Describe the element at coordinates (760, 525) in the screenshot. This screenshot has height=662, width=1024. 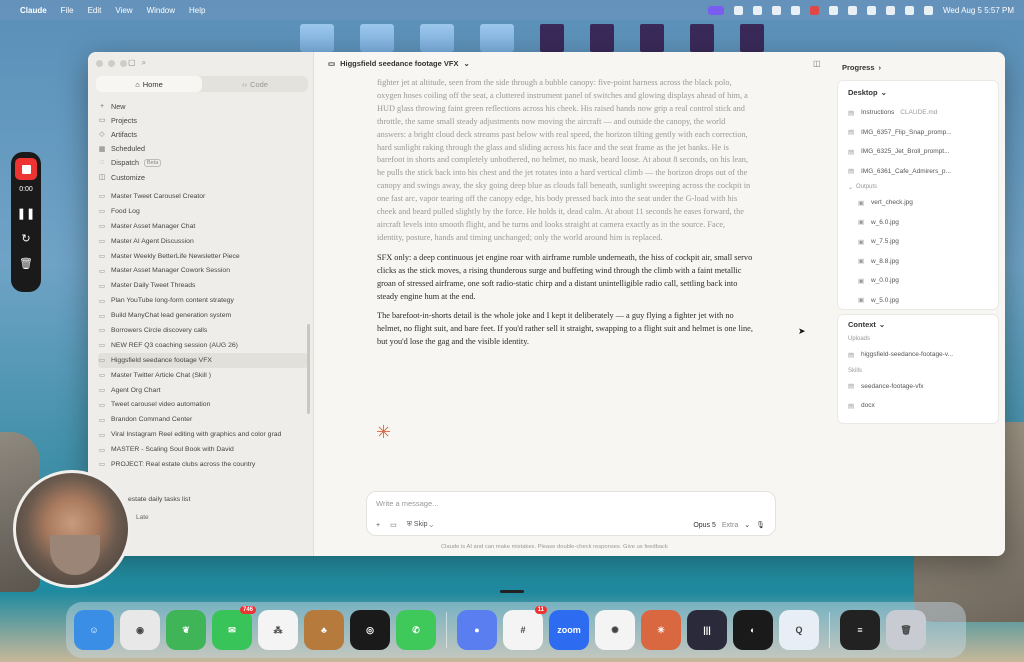
I see `microphone-icon: 🎙` at that location.